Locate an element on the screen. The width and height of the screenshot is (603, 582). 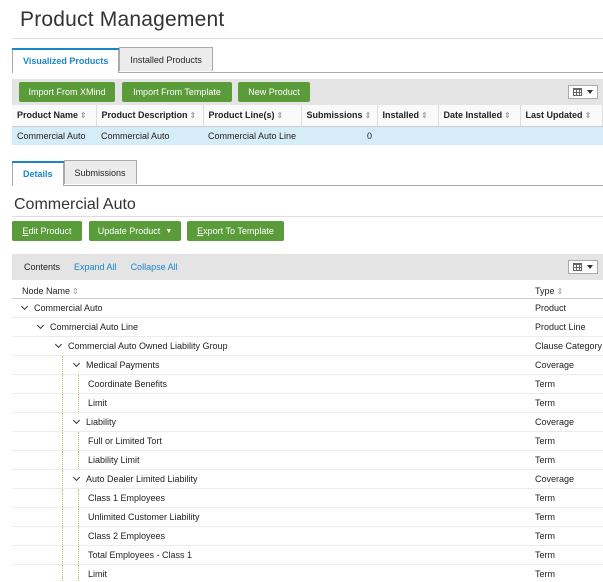
tab-submissions: Submissions is located at coordinates (100, 172).